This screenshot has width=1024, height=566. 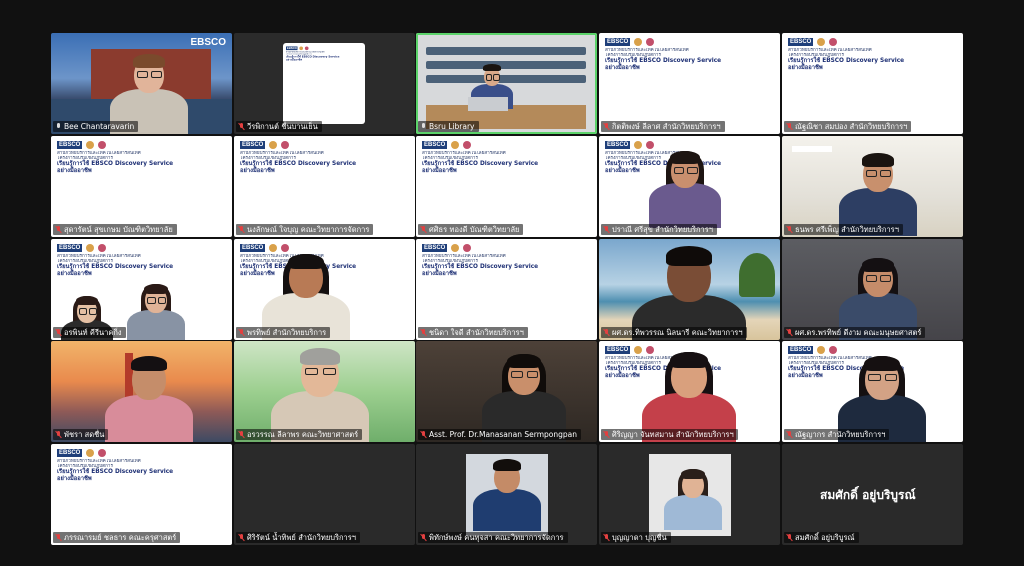 What do you see at coordinates (141, 391) in the screenshot?
I see `participant-tile: พัชรา สดชื่น` at bounding box center [141, 391].